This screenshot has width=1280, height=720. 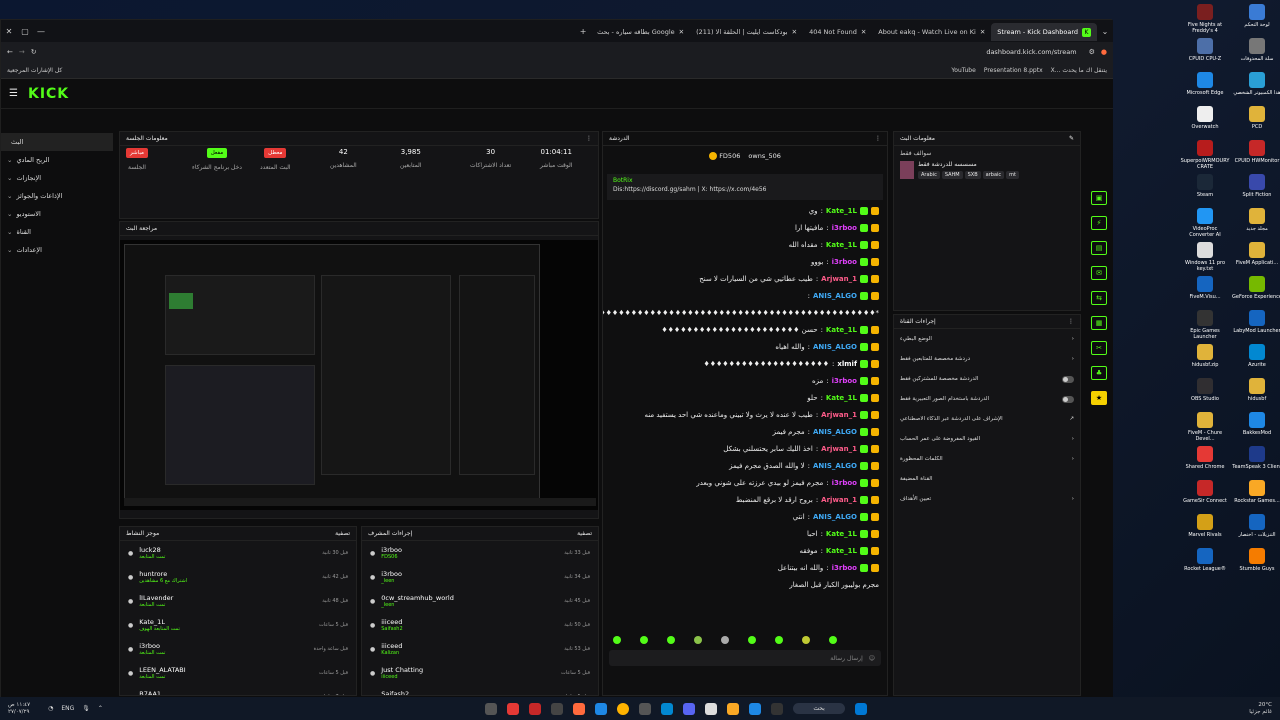 I want to click on desktop-icon: Azurite, so click(x=1256, y=356).